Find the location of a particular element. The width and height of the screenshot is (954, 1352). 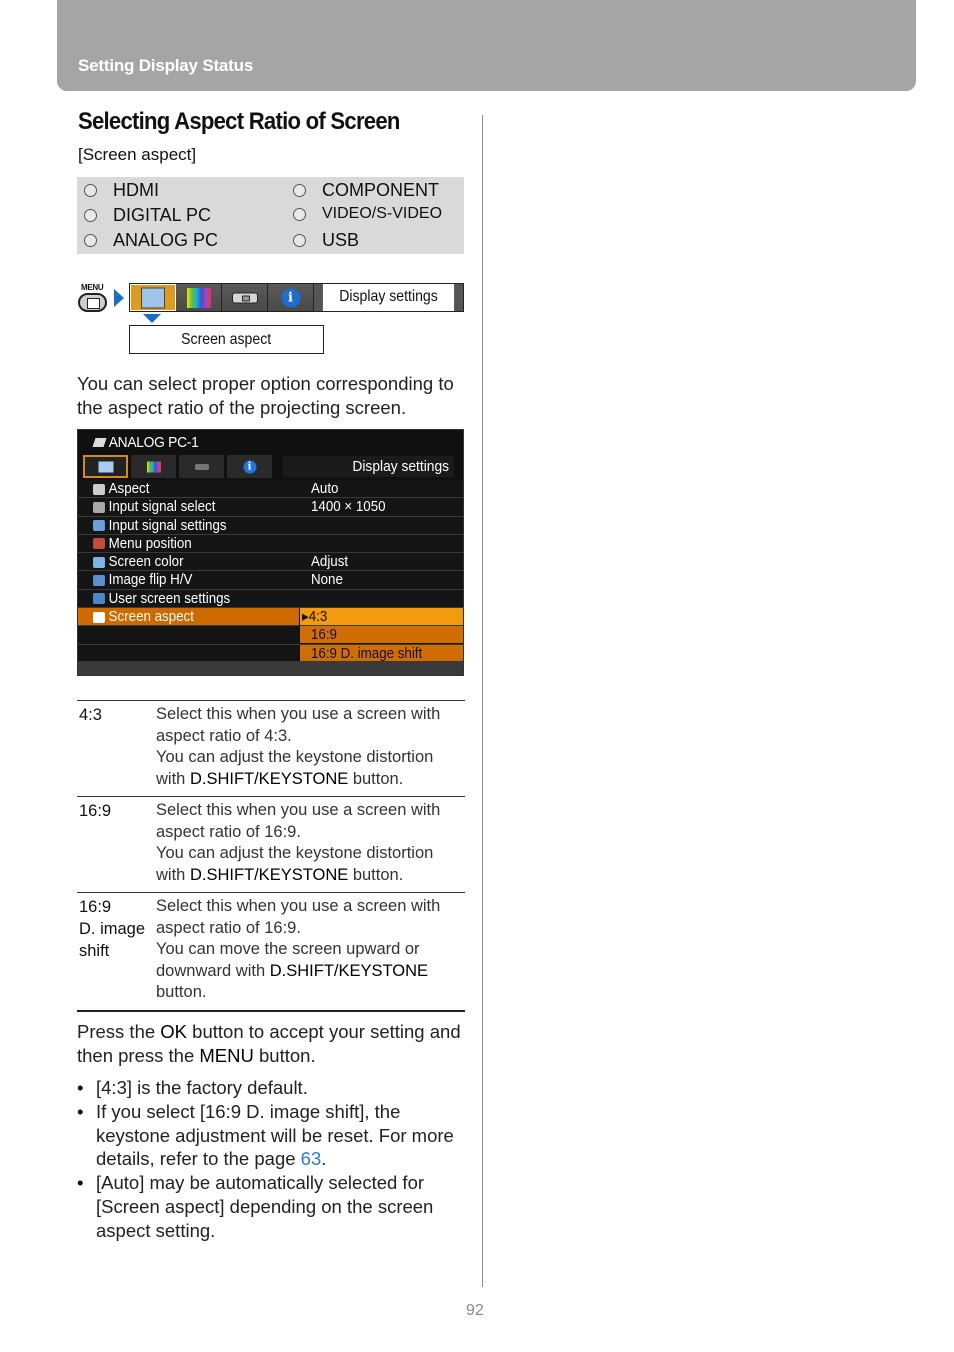

tab-image-adjust is located at coordinates (199, 297).